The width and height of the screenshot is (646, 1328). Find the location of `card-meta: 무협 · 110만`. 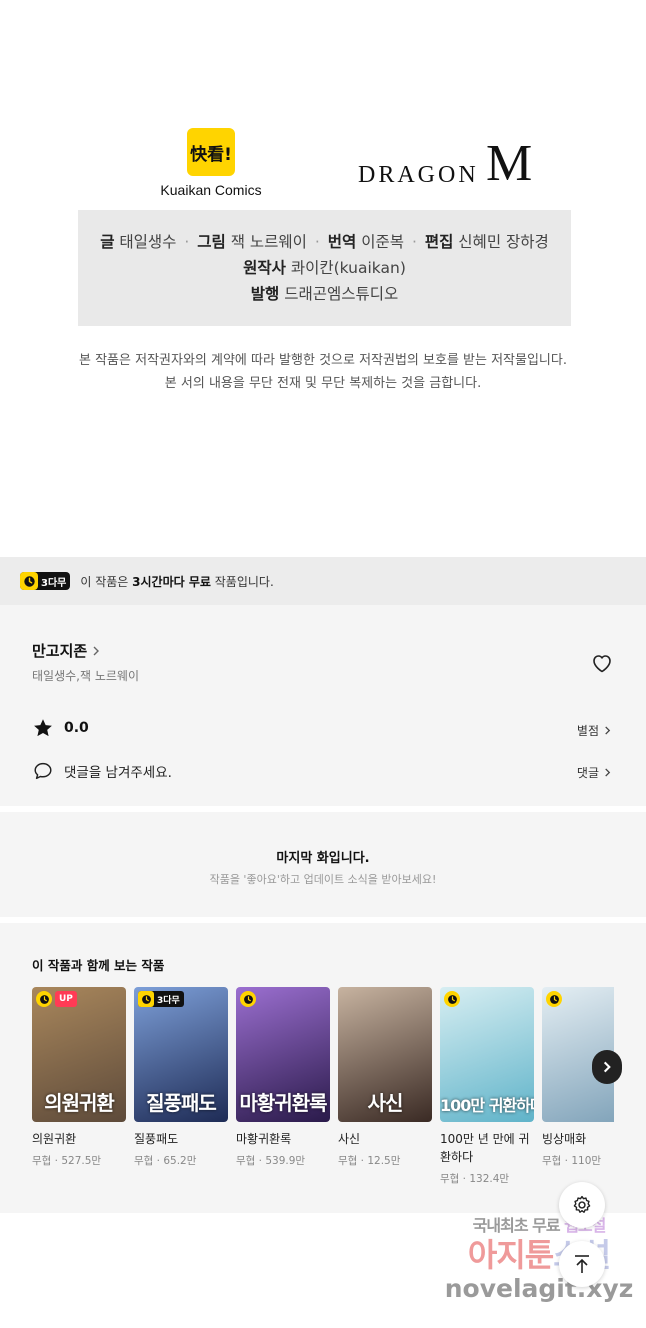

card-meta: 무협 · 110만 is located at coordinates (572, 1161).